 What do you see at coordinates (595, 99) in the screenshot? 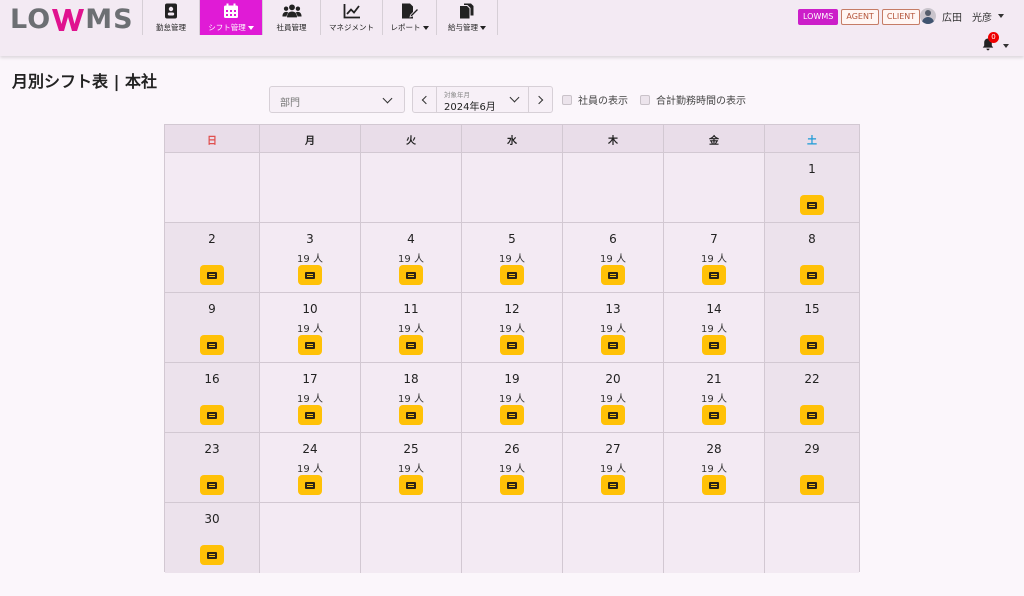
I see `show-employees-checkbox: 社員の表示` at bounding box center [595, 99].